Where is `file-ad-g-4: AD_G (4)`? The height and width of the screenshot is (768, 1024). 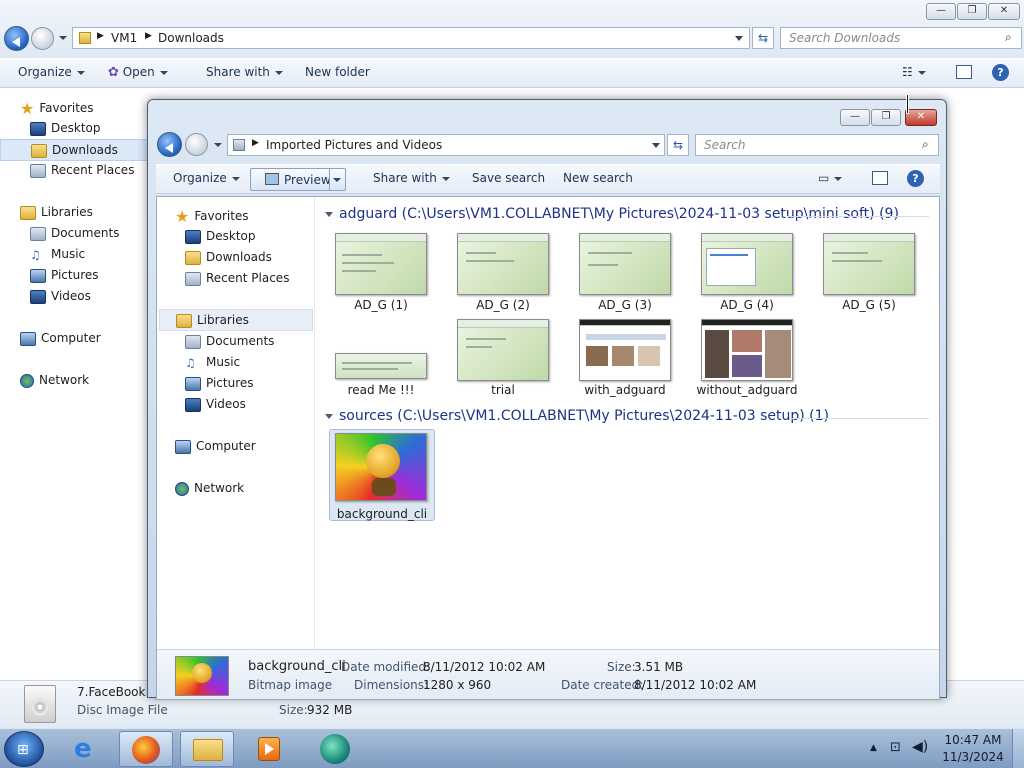 file-ad-g-4: AD_G (4) is located at coordinates (747, 305).